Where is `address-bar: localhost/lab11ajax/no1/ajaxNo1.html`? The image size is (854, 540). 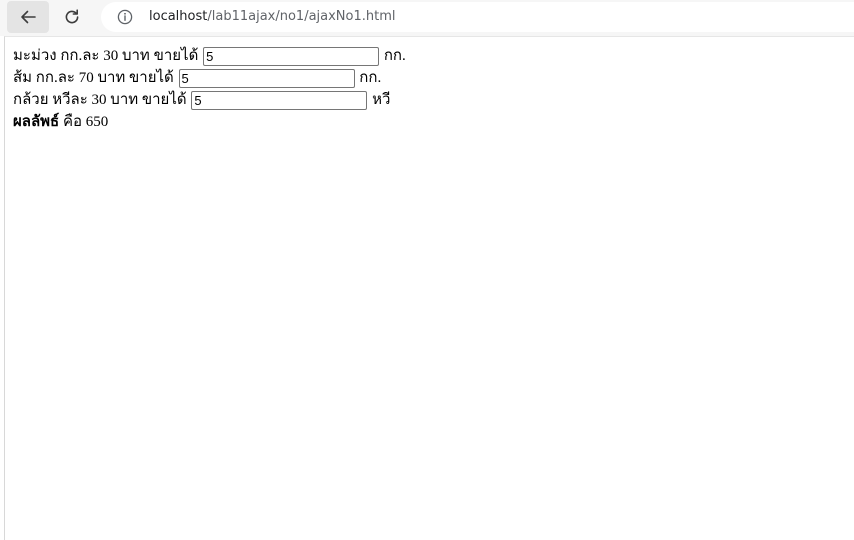 address-bar: localhost/lab11ajax/no1/ajaxNo1.html is located at coordinates (477, 17).